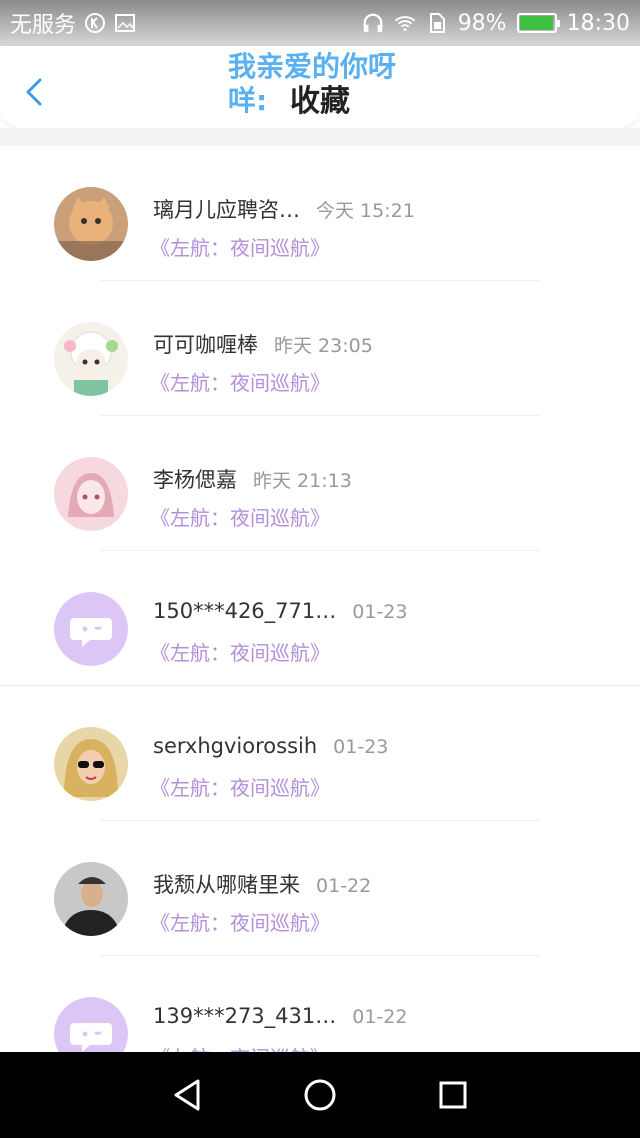 The height and width of the screenshot is (1138, 640). I want to click on navigation-bar, so click(320, 1095).